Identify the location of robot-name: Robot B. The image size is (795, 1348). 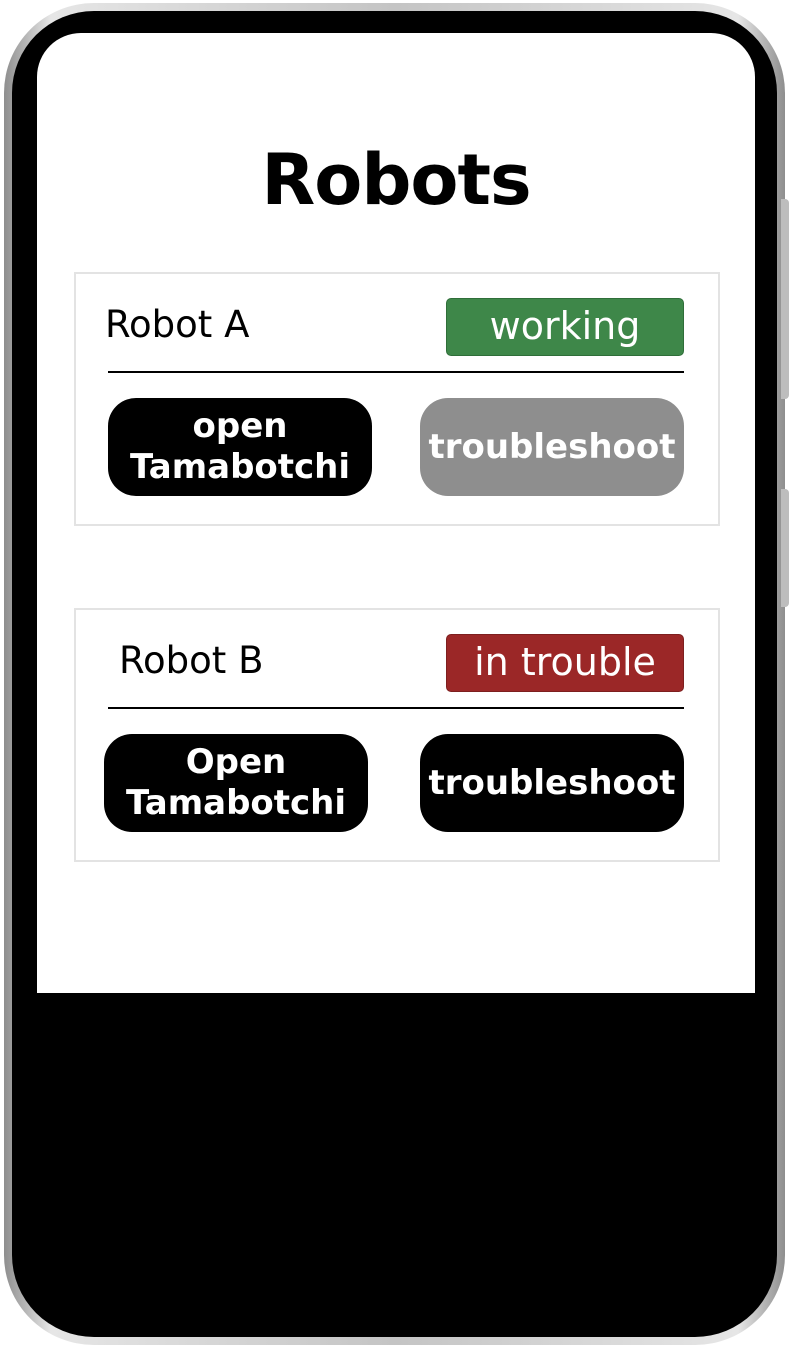
(191, 660).